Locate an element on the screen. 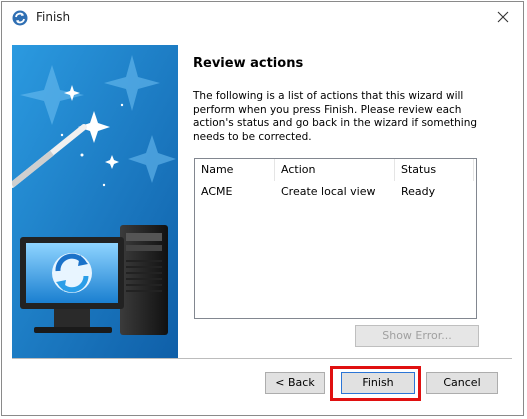  actions-list-header: Name Action Status is located at coordinates (335, 170).